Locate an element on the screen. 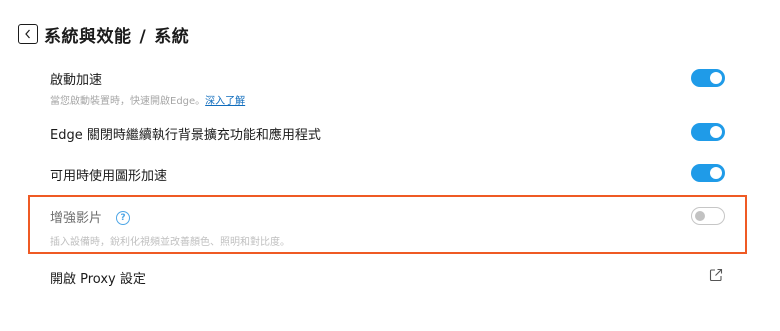 Image resolution: width=780 pixels, height=331 pixels. setting-description: 插入設備時，銳利化視頻並改善顏色、照明和對比度。 is located at coordinates (170, 242).